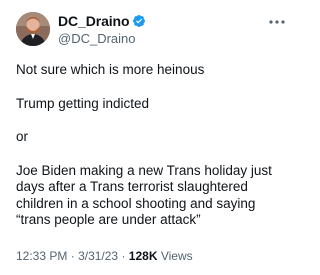 This screenshot has width=320, height=275. Describe the element at coordinates (277, 19) in the screenshot. I see `more-options-icon` at that location.